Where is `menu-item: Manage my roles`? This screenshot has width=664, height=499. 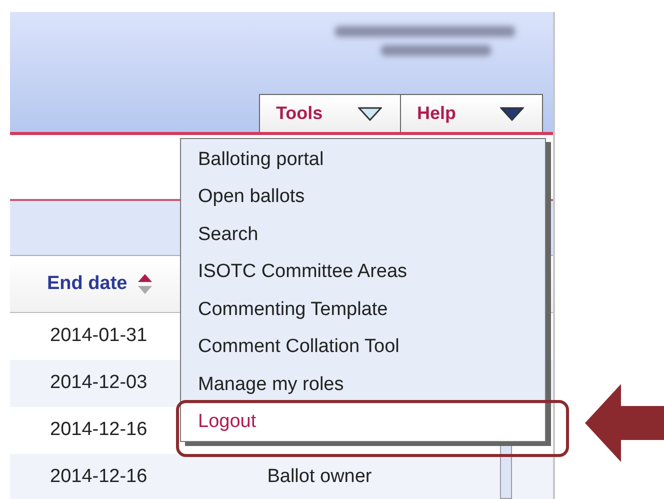
menu-item: Manage my roles is located at coordinates (363, 385).